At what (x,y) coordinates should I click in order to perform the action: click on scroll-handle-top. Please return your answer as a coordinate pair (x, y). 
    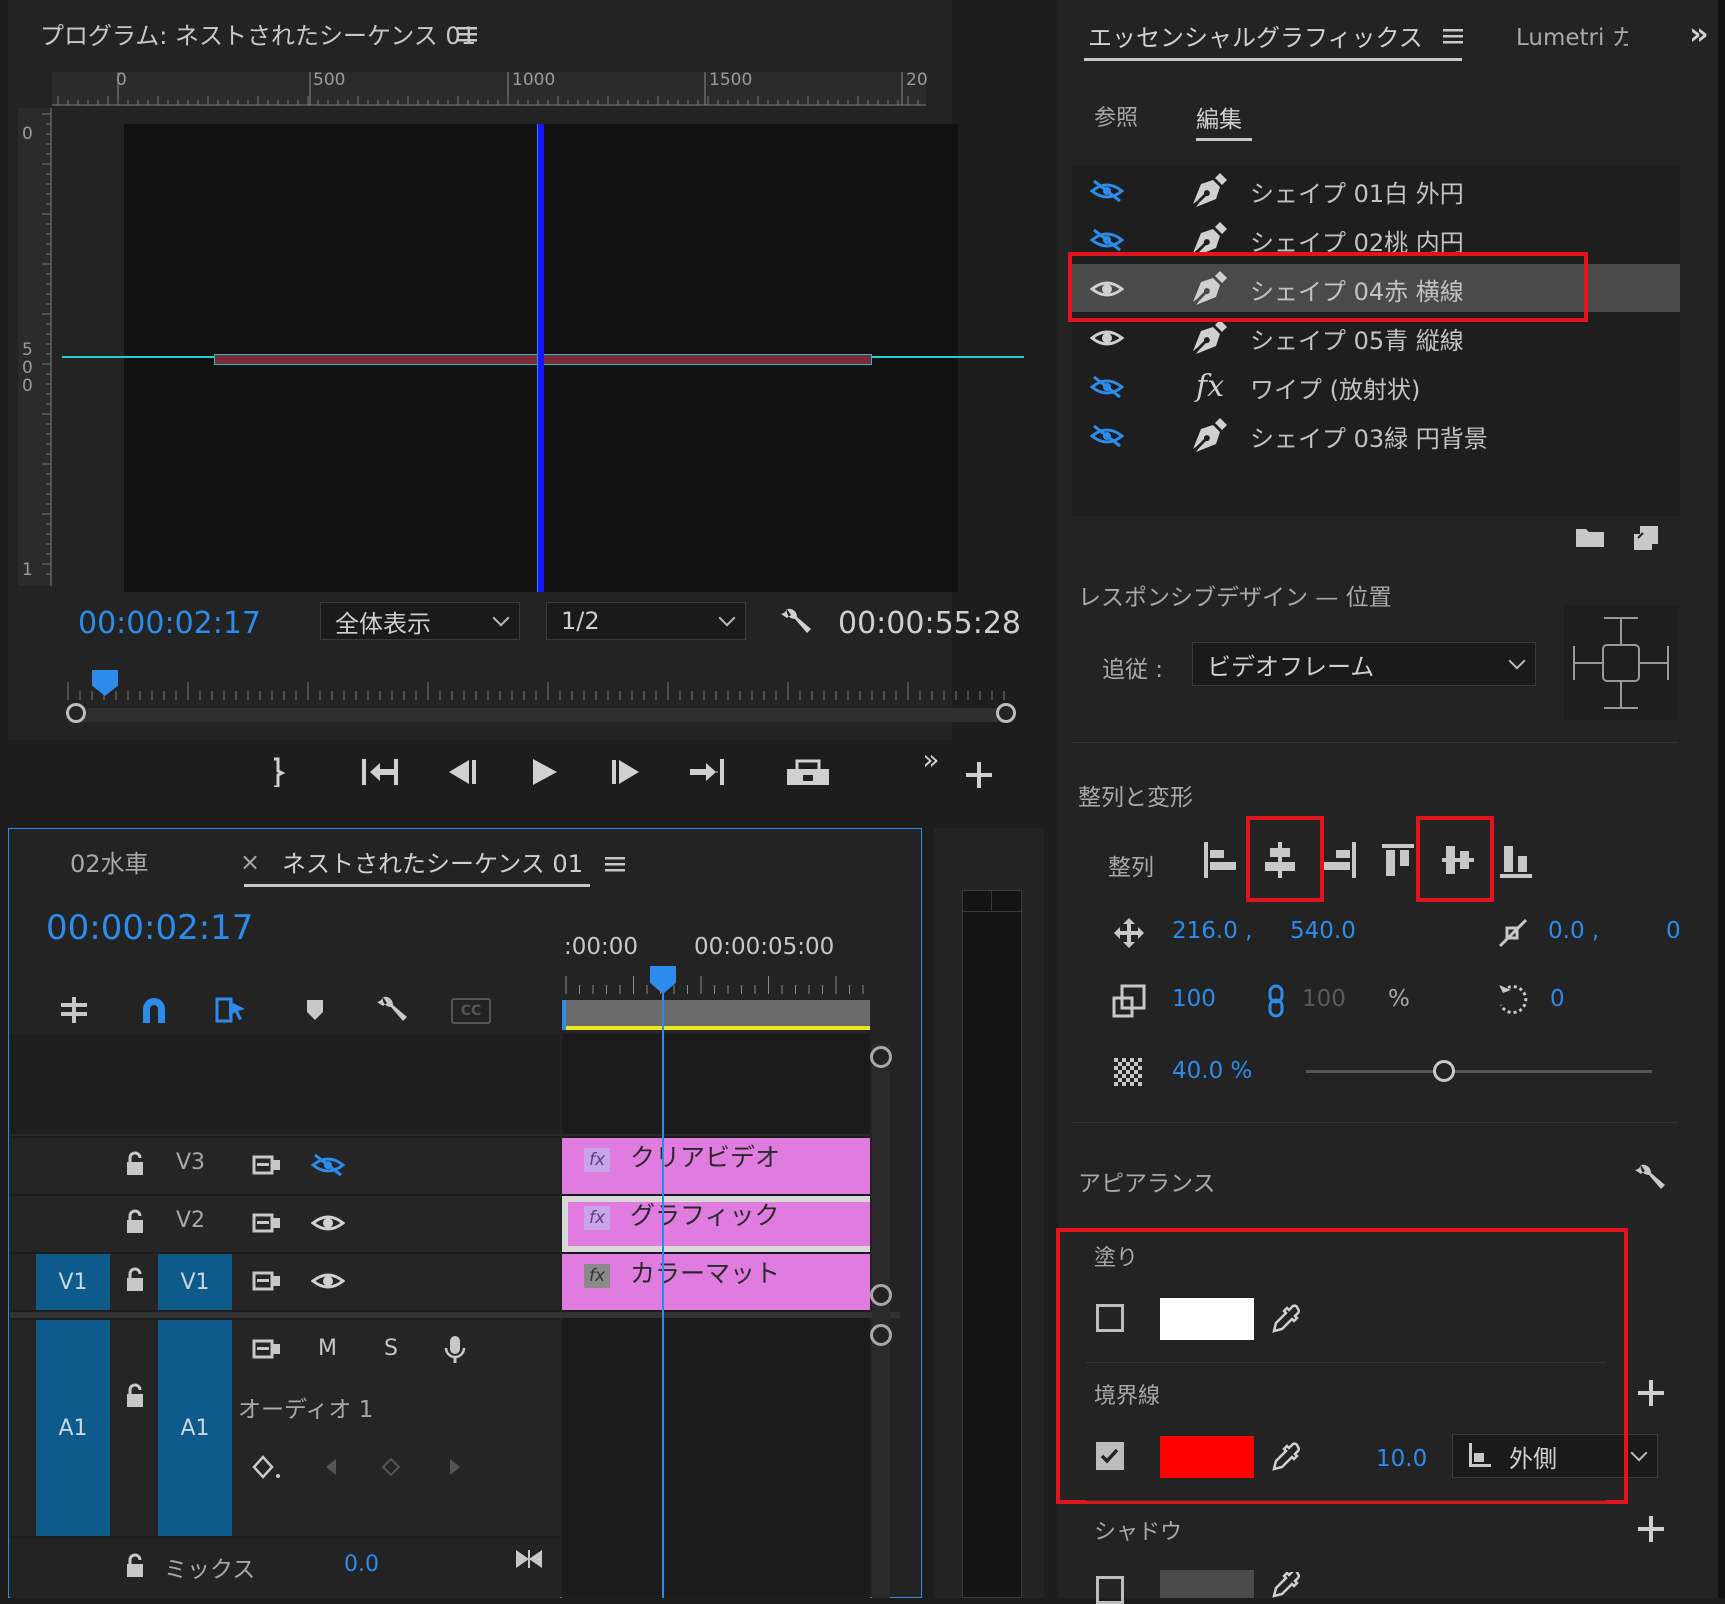
    Looking at the image, I should click on (881, 1057).